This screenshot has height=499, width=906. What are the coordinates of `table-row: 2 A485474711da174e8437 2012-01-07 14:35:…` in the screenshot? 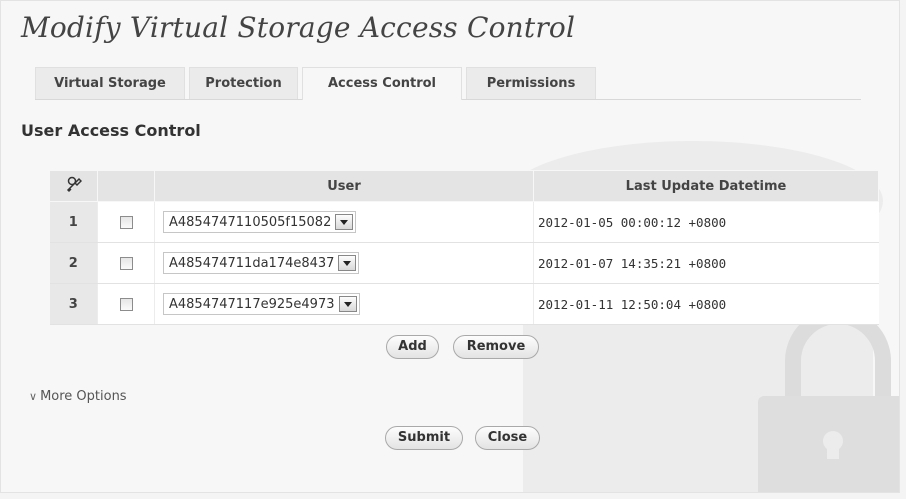 It's located at (464, 263).